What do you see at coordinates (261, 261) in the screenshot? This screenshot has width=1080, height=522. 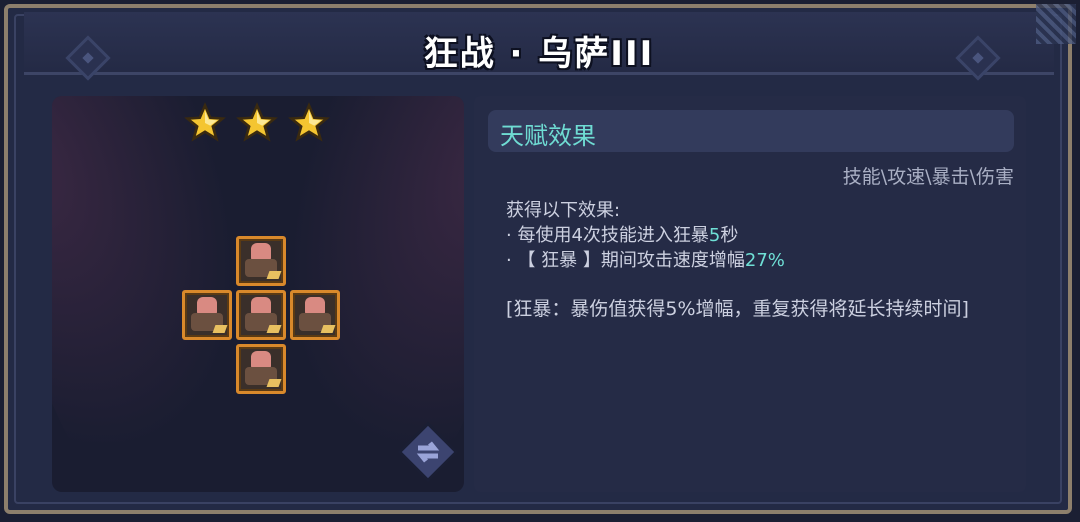 I see `unit-slot-top` at bounding box center [261, 261].